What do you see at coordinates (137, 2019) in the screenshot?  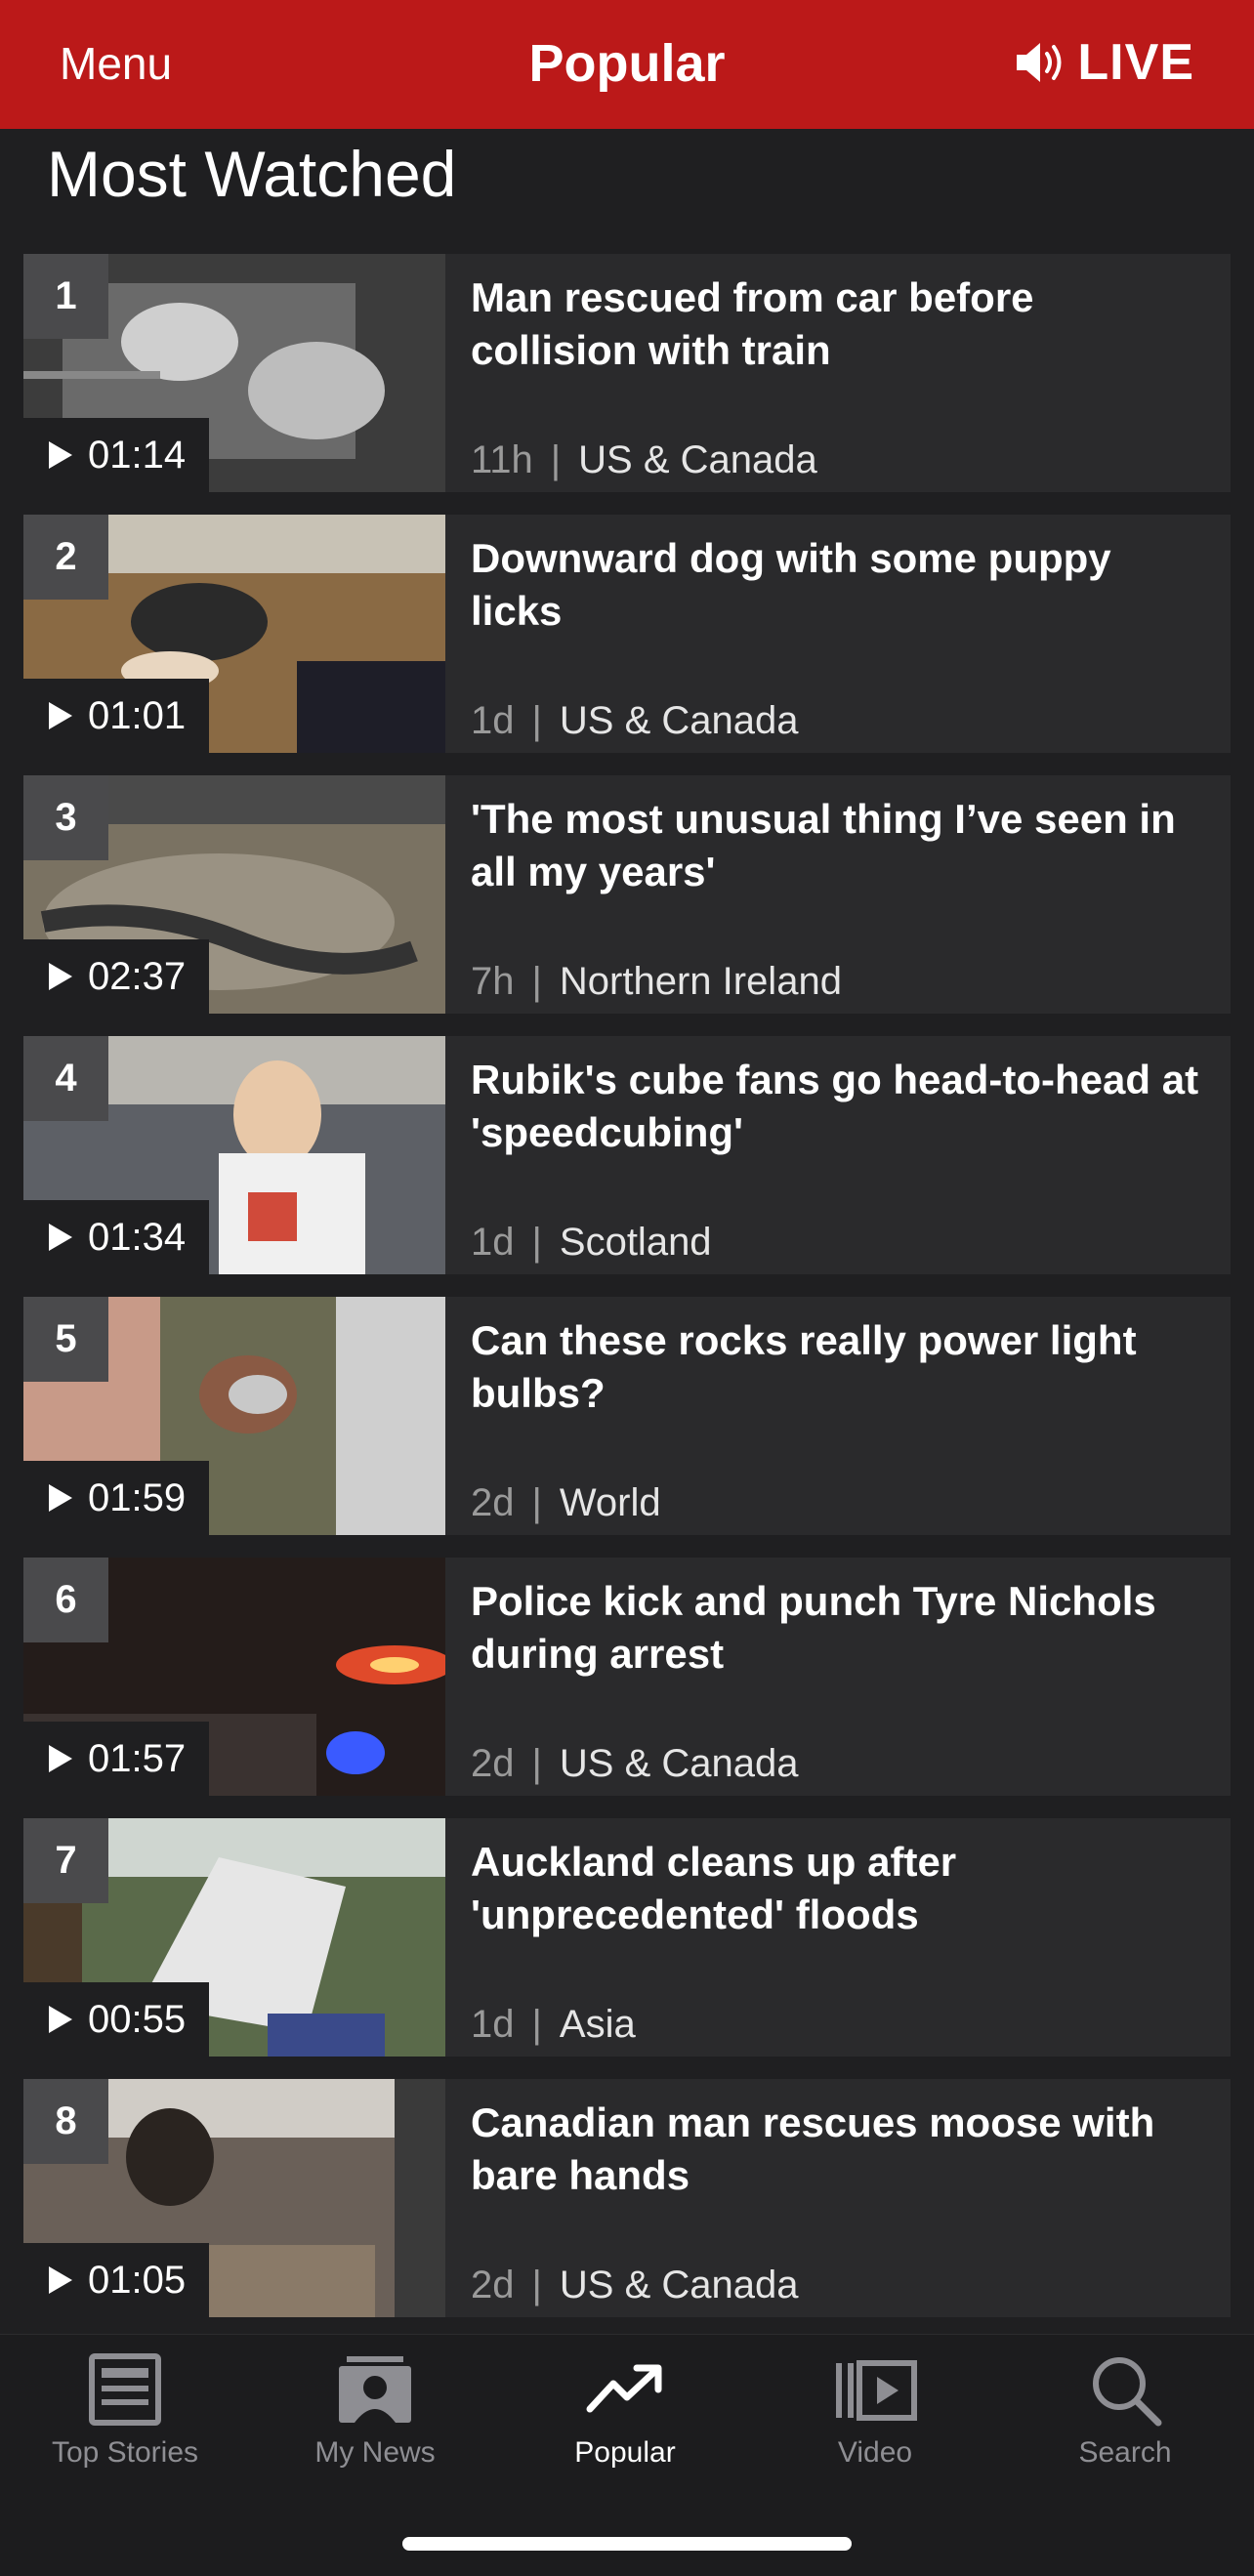 I see `duration-text: 00:55` at bounding box center [137, 2019].